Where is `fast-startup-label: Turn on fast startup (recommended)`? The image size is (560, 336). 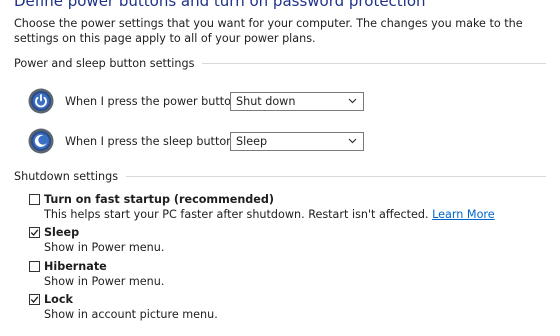
fast-startup-label: Turn on fast startup (recommended) is located at coordinates (159, 199).